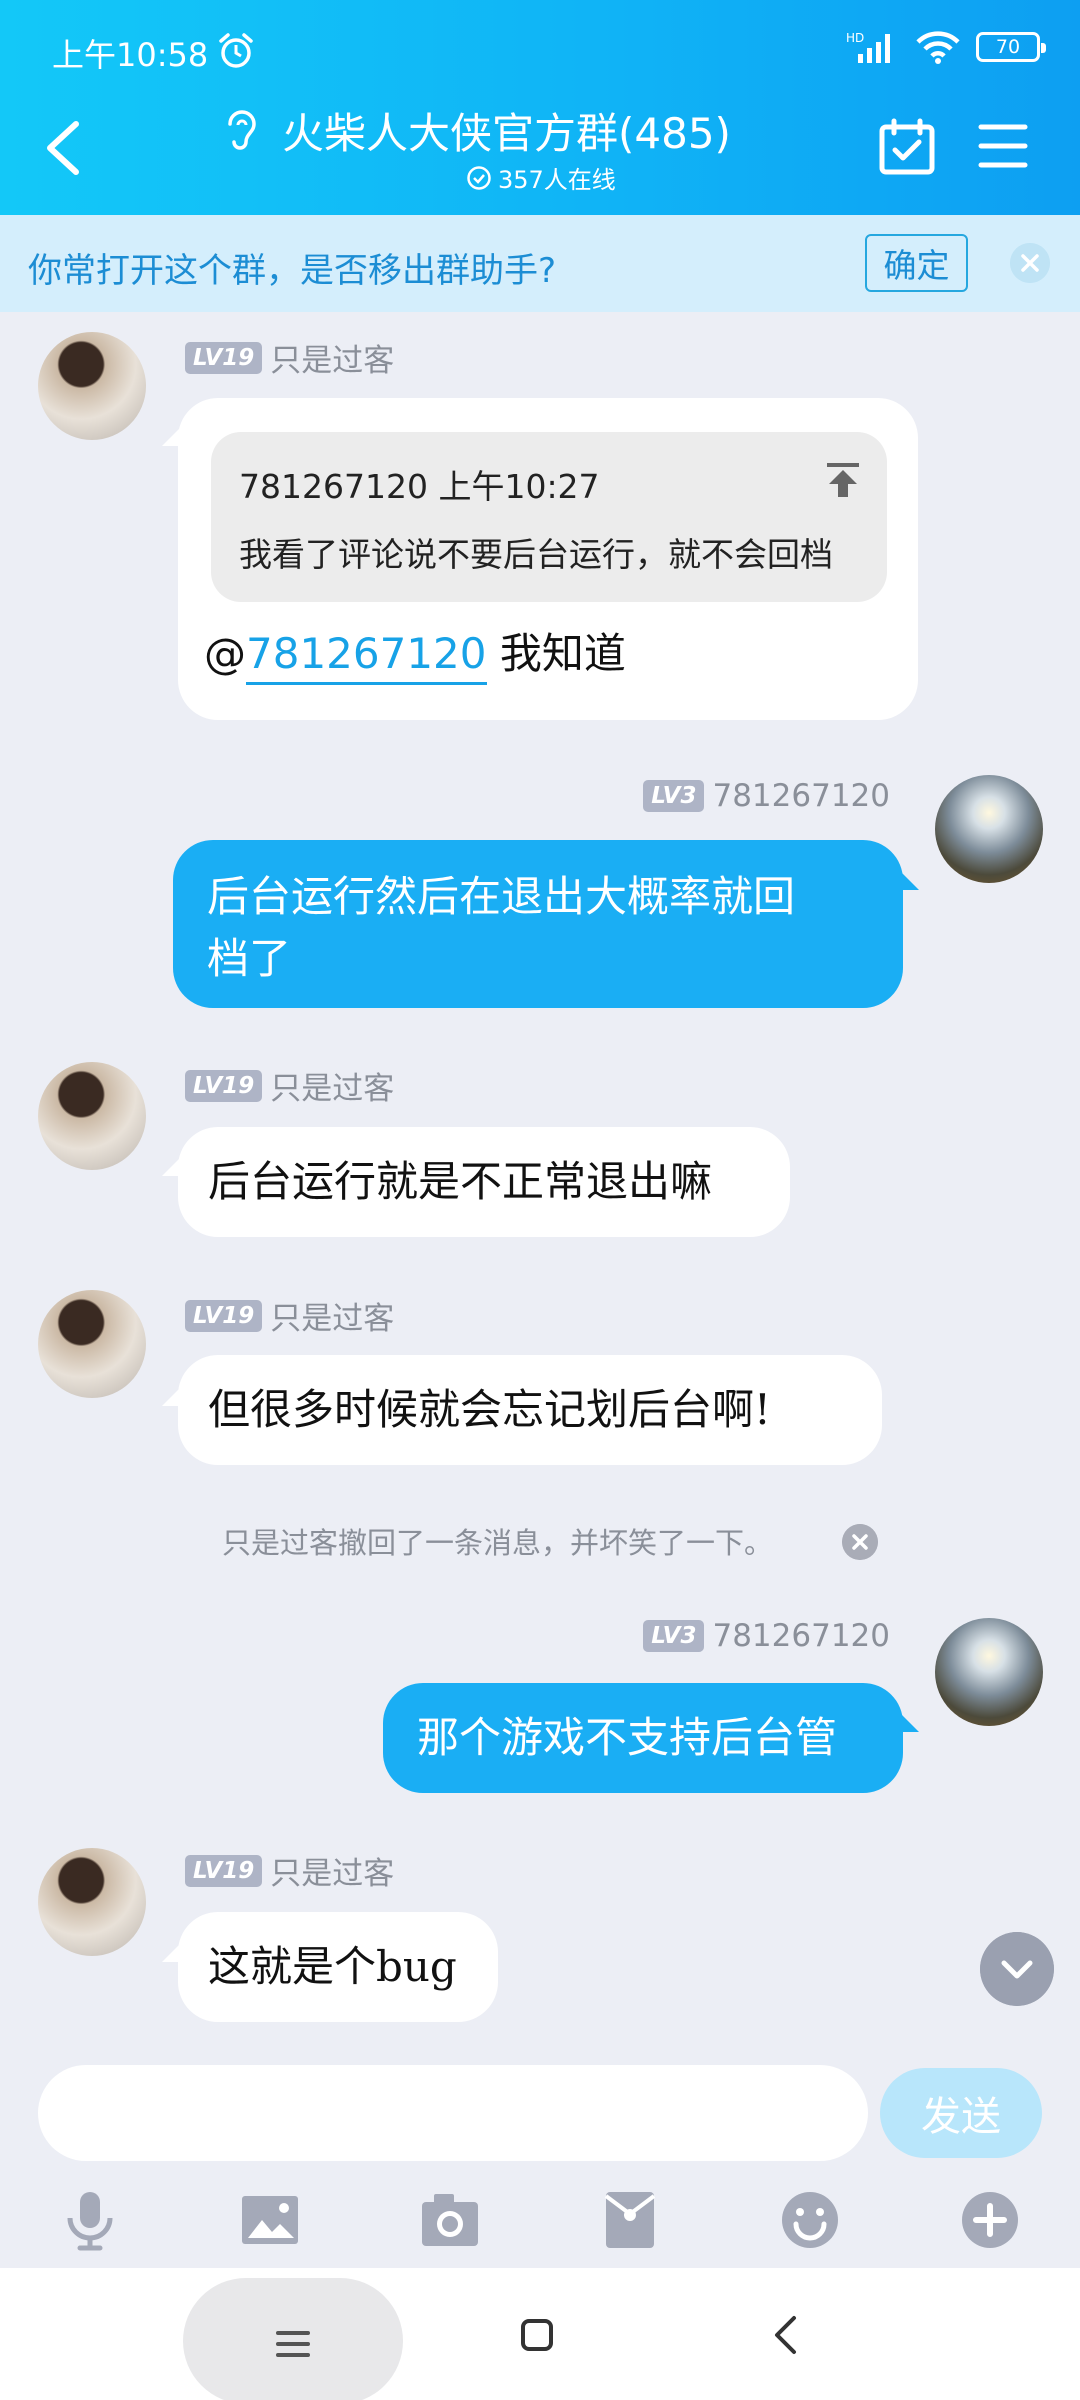  What do you see at coordinates (130, 55) in the screenshot?
I see `status-time: 上午10:58` at bounding box center [130, 55].